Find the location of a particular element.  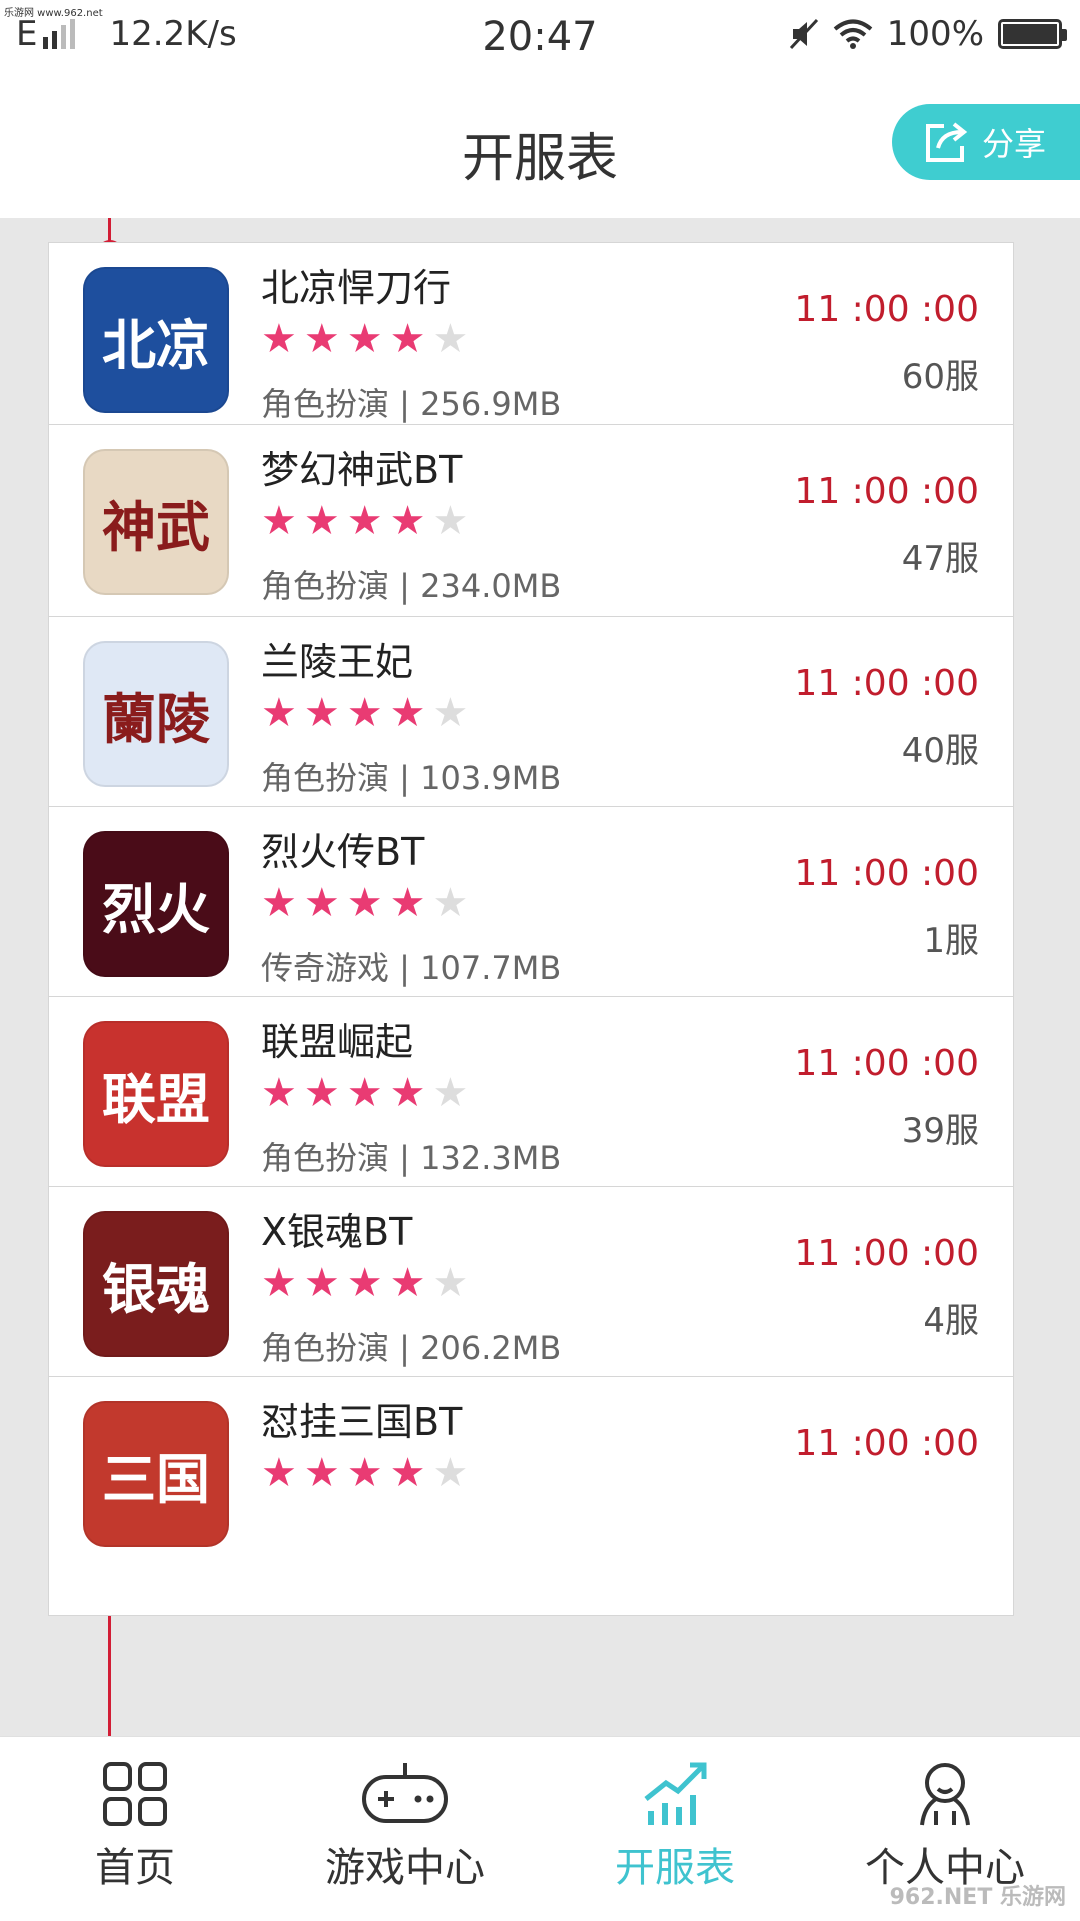

game-meta: 角色扮演 | 256.9MB is located at coordinates (411, 404).